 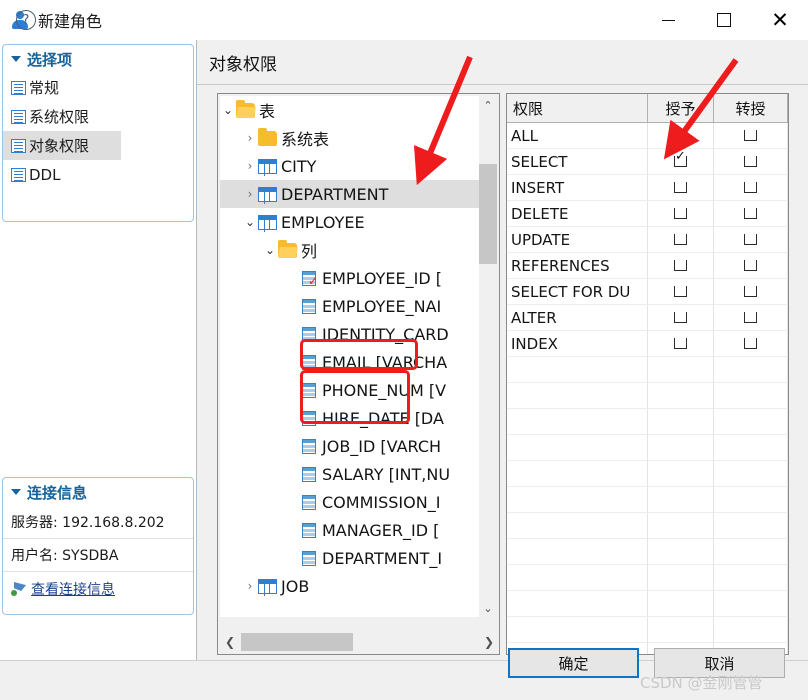 I want to click on sidebar-item-label: DDL, so click(x=45, y=174).